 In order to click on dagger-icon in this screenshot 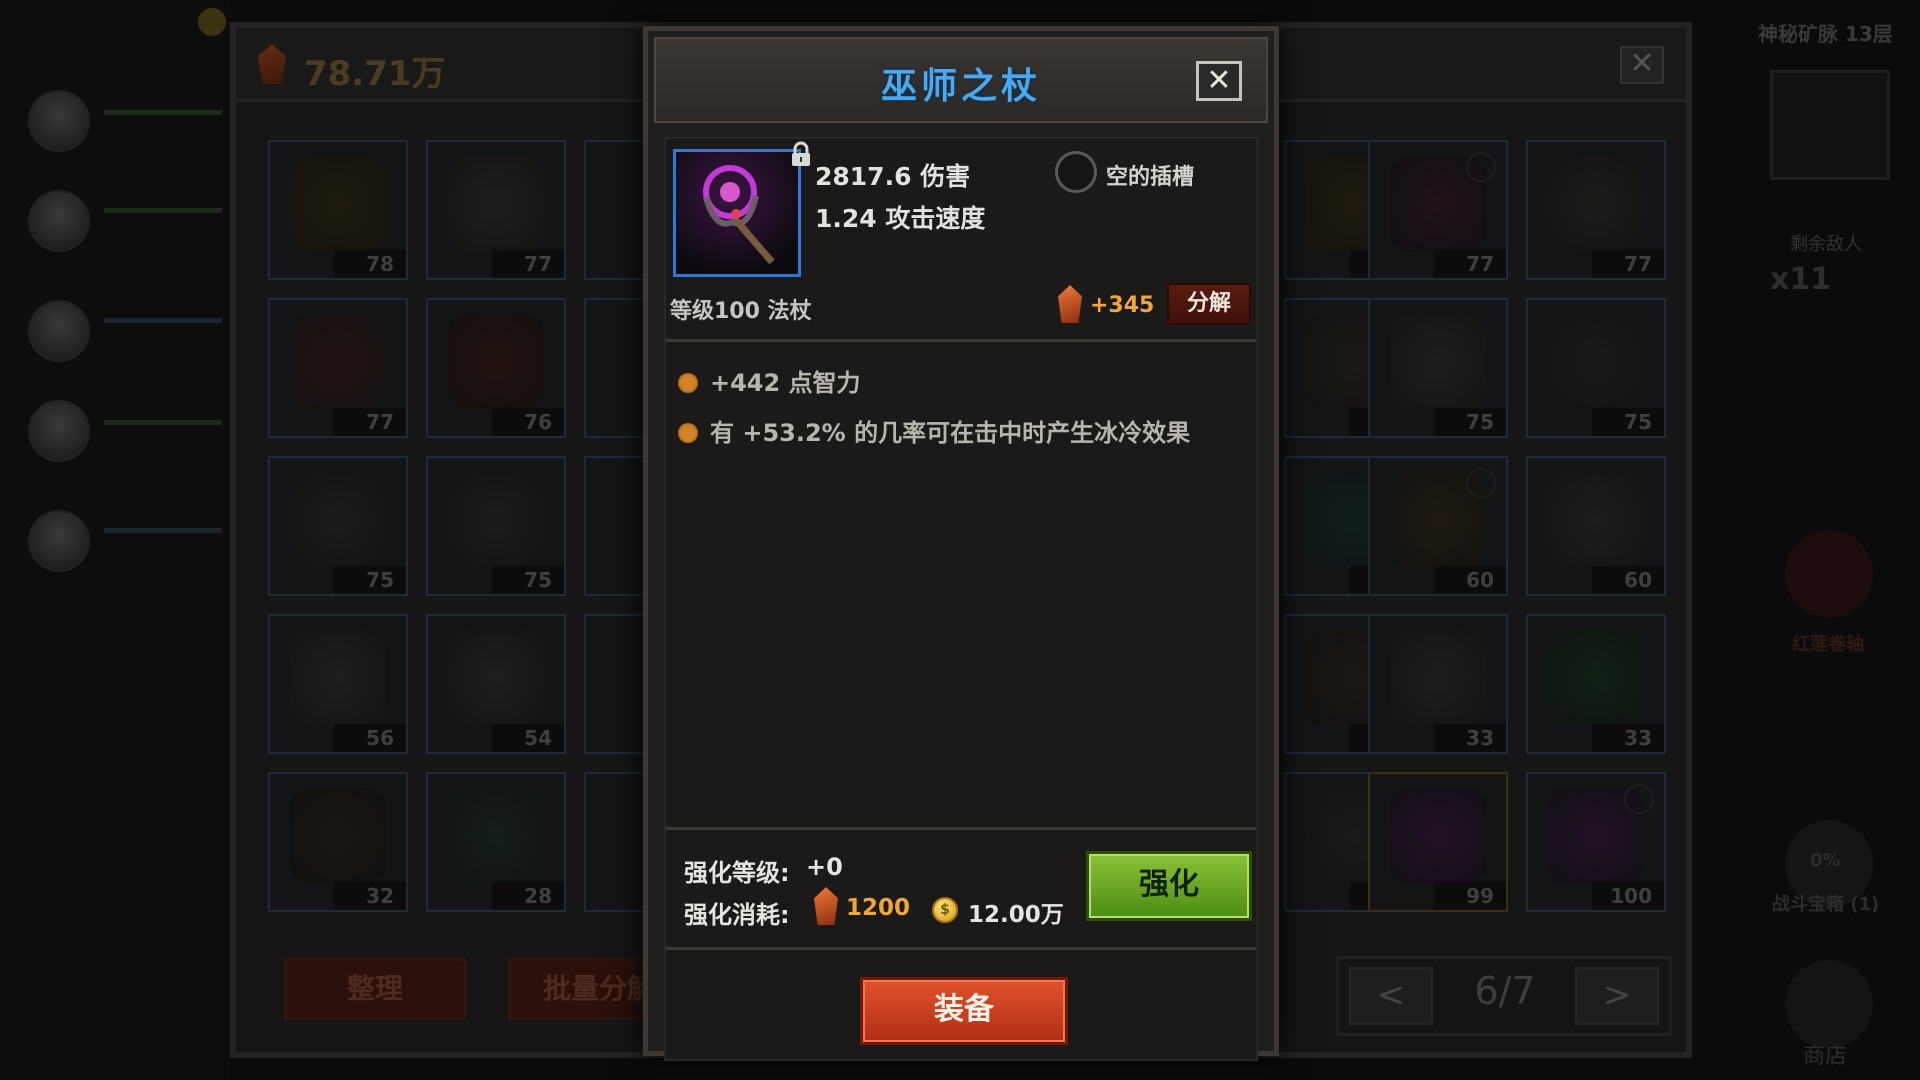, I will do `click(496, 204)`.